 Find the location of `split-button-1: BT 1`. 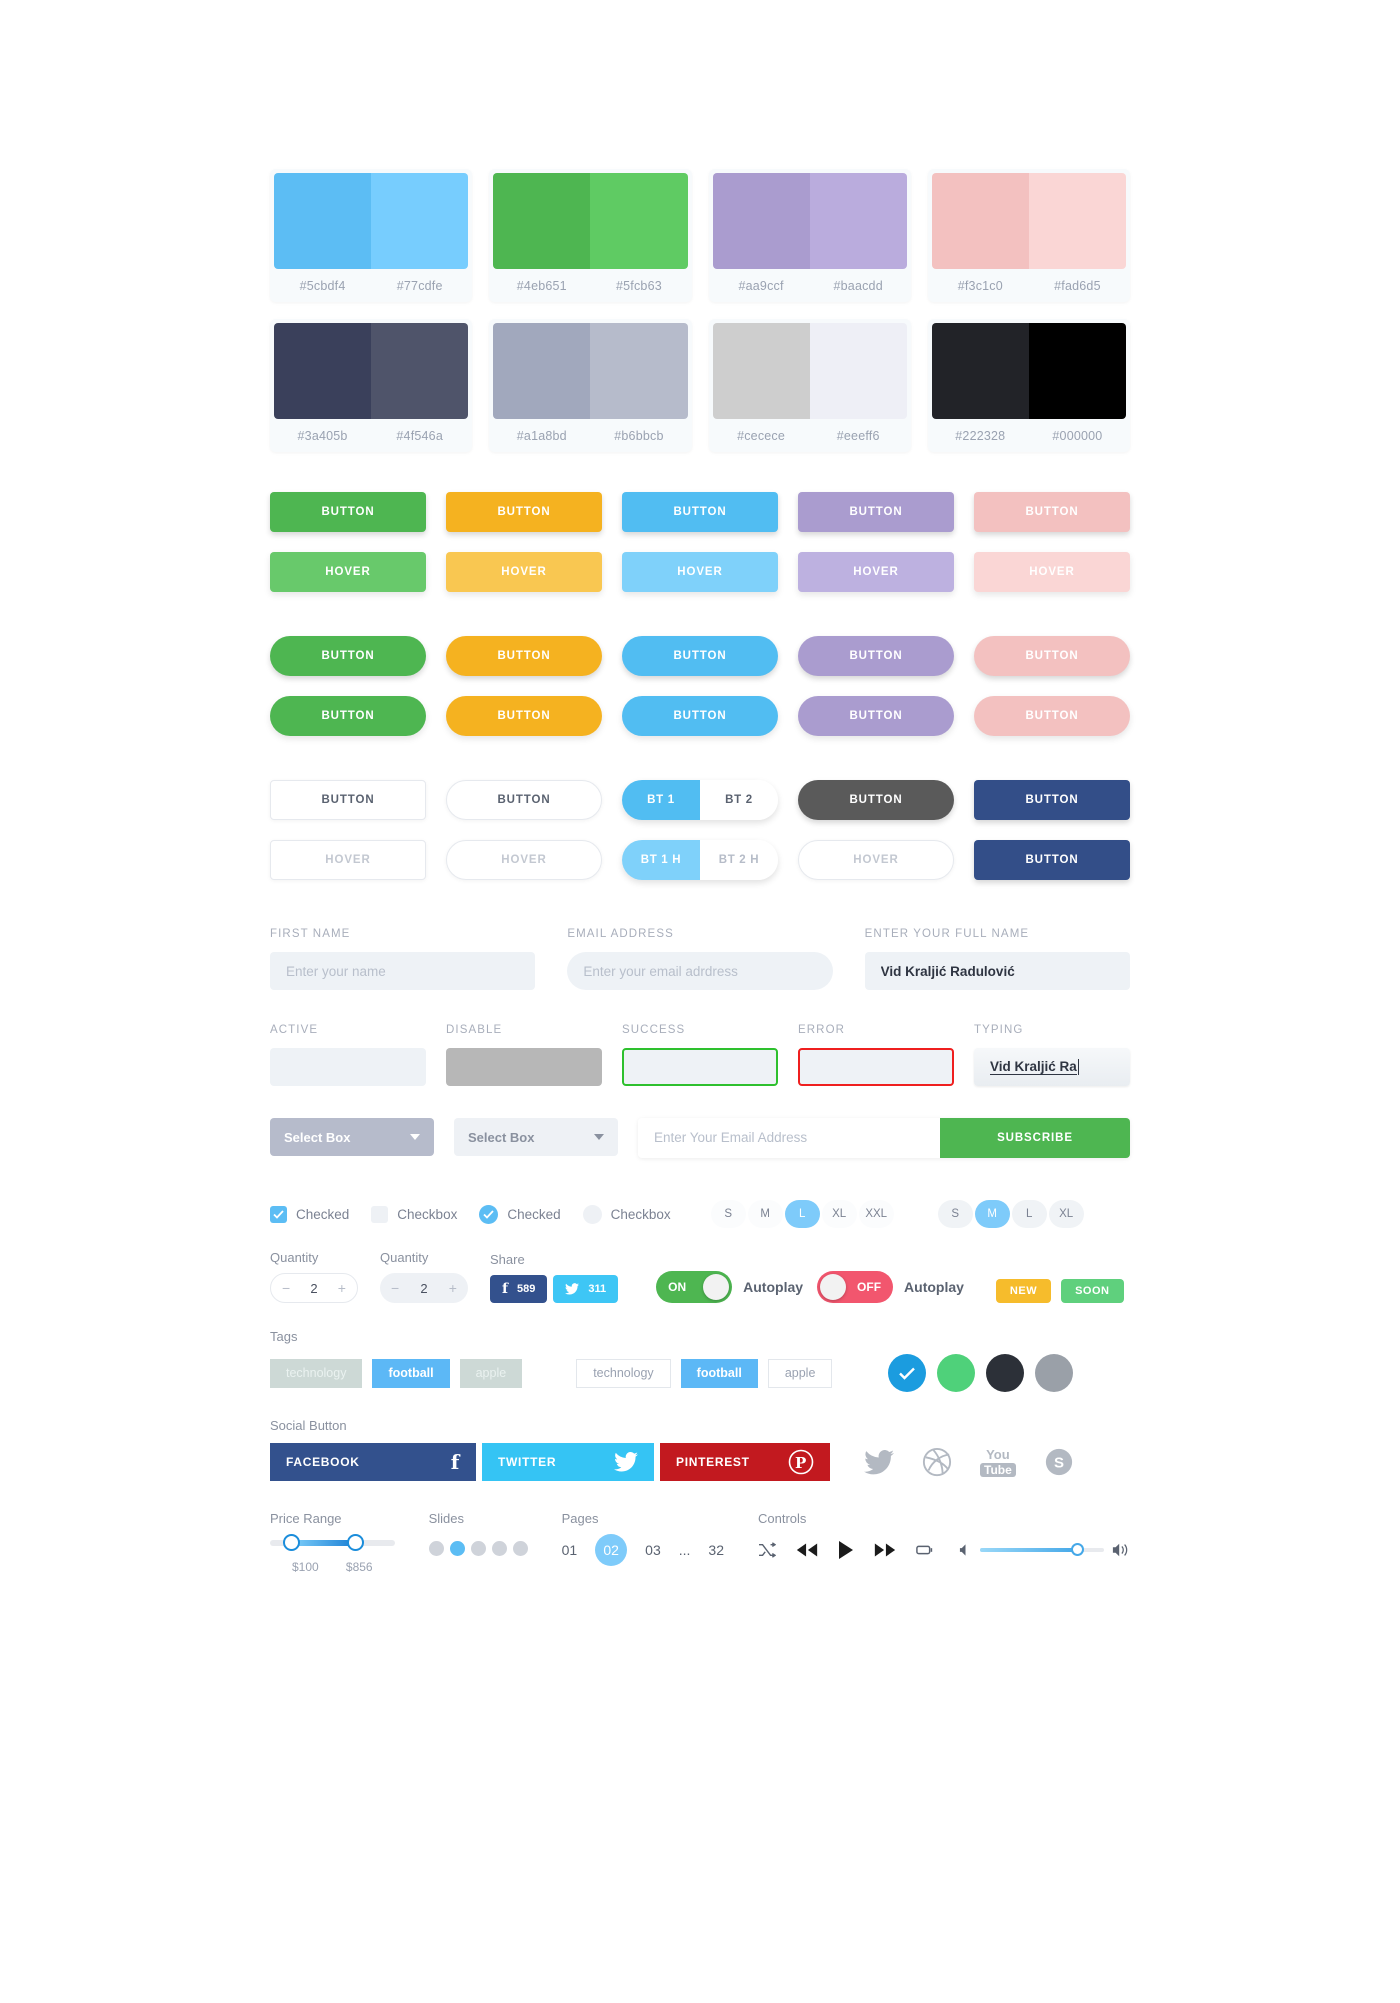

split-button-1: BT 1 is located at coordinates (661, 800).